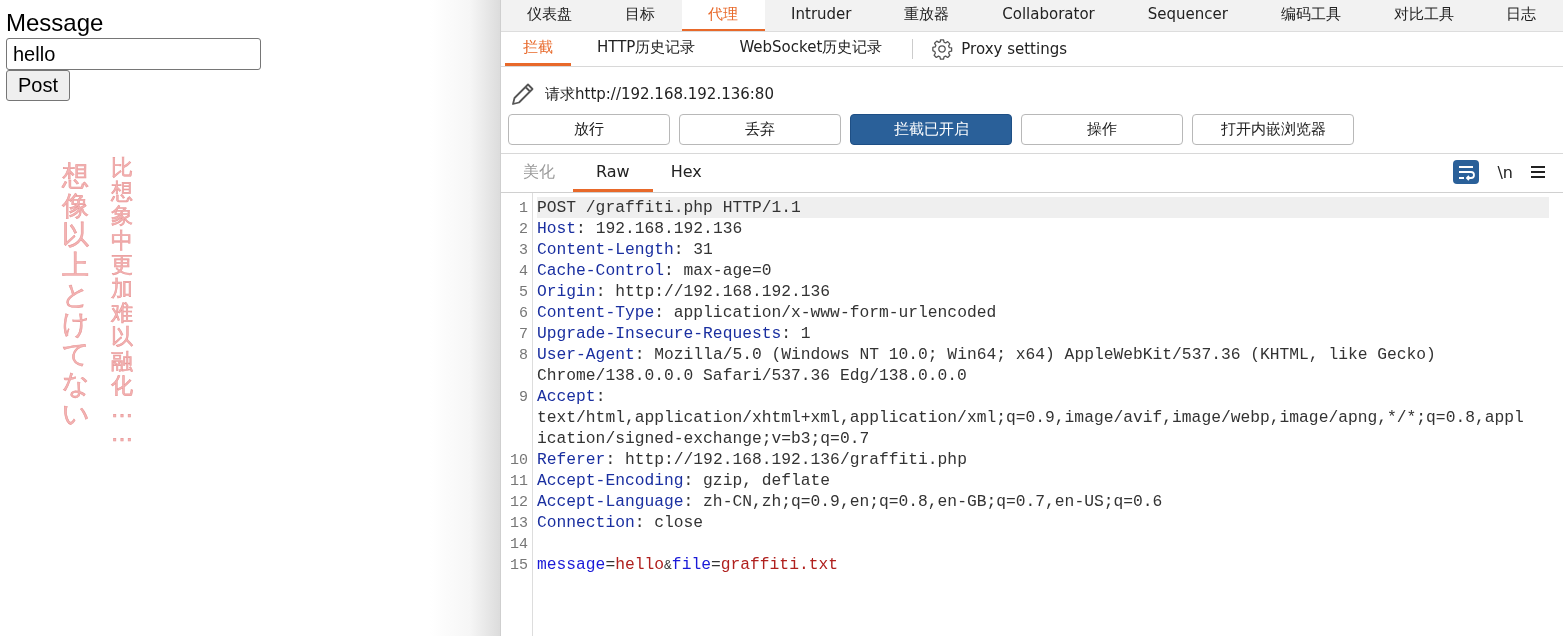 Image resolution: width=1563 pixels, height=636 pixels. I want to click on line-number: 1, so click(523, 208).